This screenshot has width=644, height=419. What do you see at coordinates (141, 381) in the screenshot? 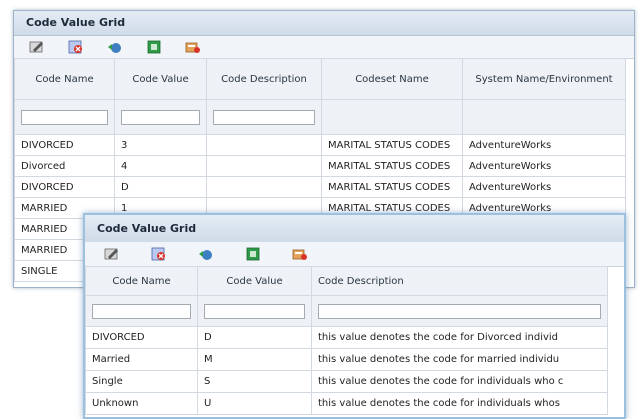
I see `code-name-cell: Single` at bounding box center [141, 381].